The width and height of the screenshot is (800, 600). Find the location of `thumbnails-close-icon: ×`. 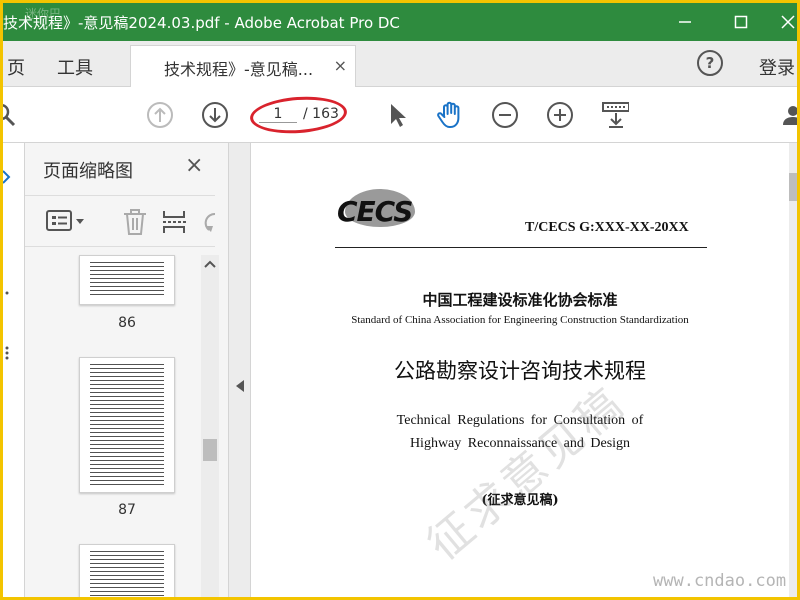

thumbnails-close-icon: × is located at coordinates (194, 165).